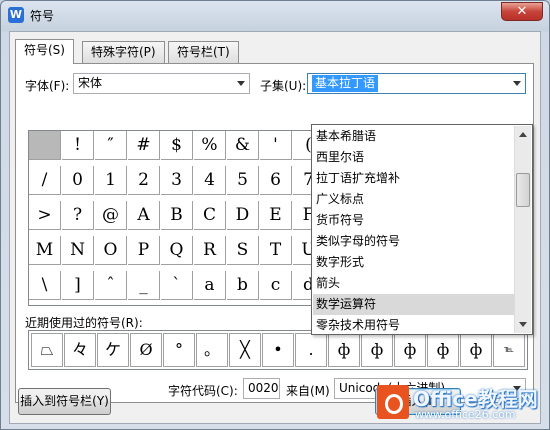 The width and height of the screenshot is (550, 430). I want to click on subset-select-value: 基本拉丁语, so click(345, 83).